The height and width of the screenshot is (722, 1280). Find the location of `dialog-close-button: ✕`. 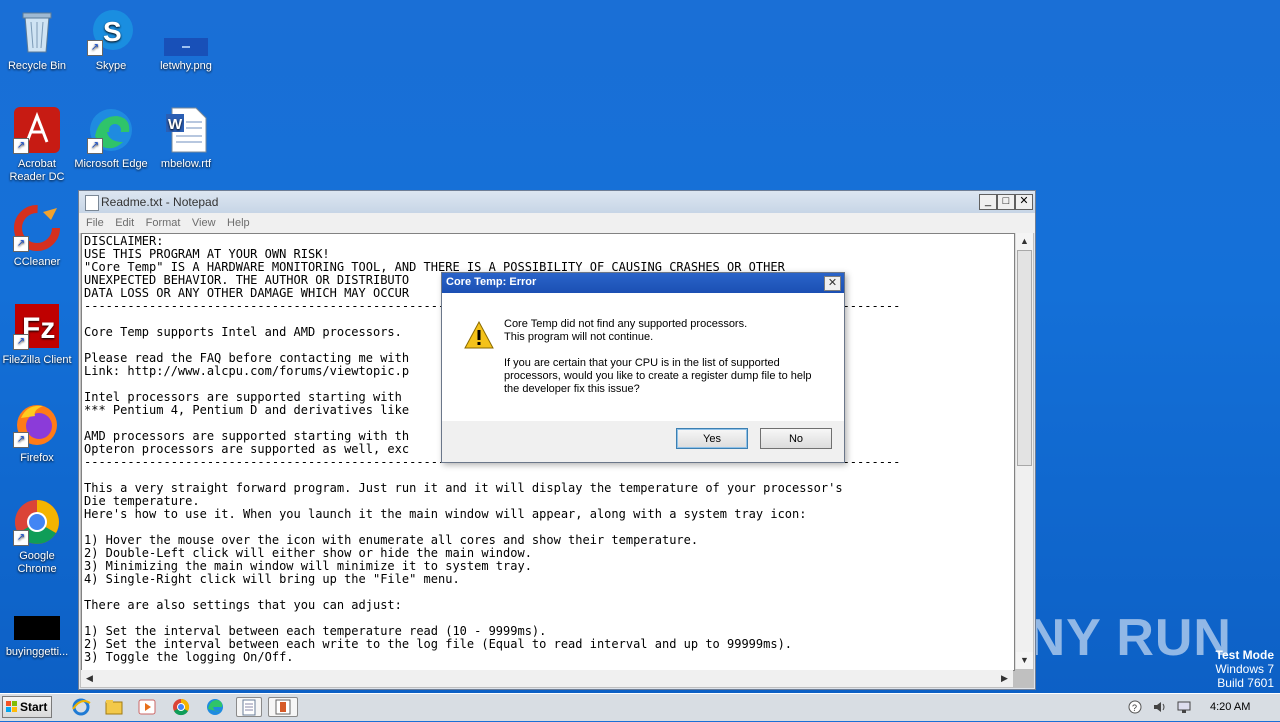

dialog-close-button: ✕ is located at coordinates (832, 283).